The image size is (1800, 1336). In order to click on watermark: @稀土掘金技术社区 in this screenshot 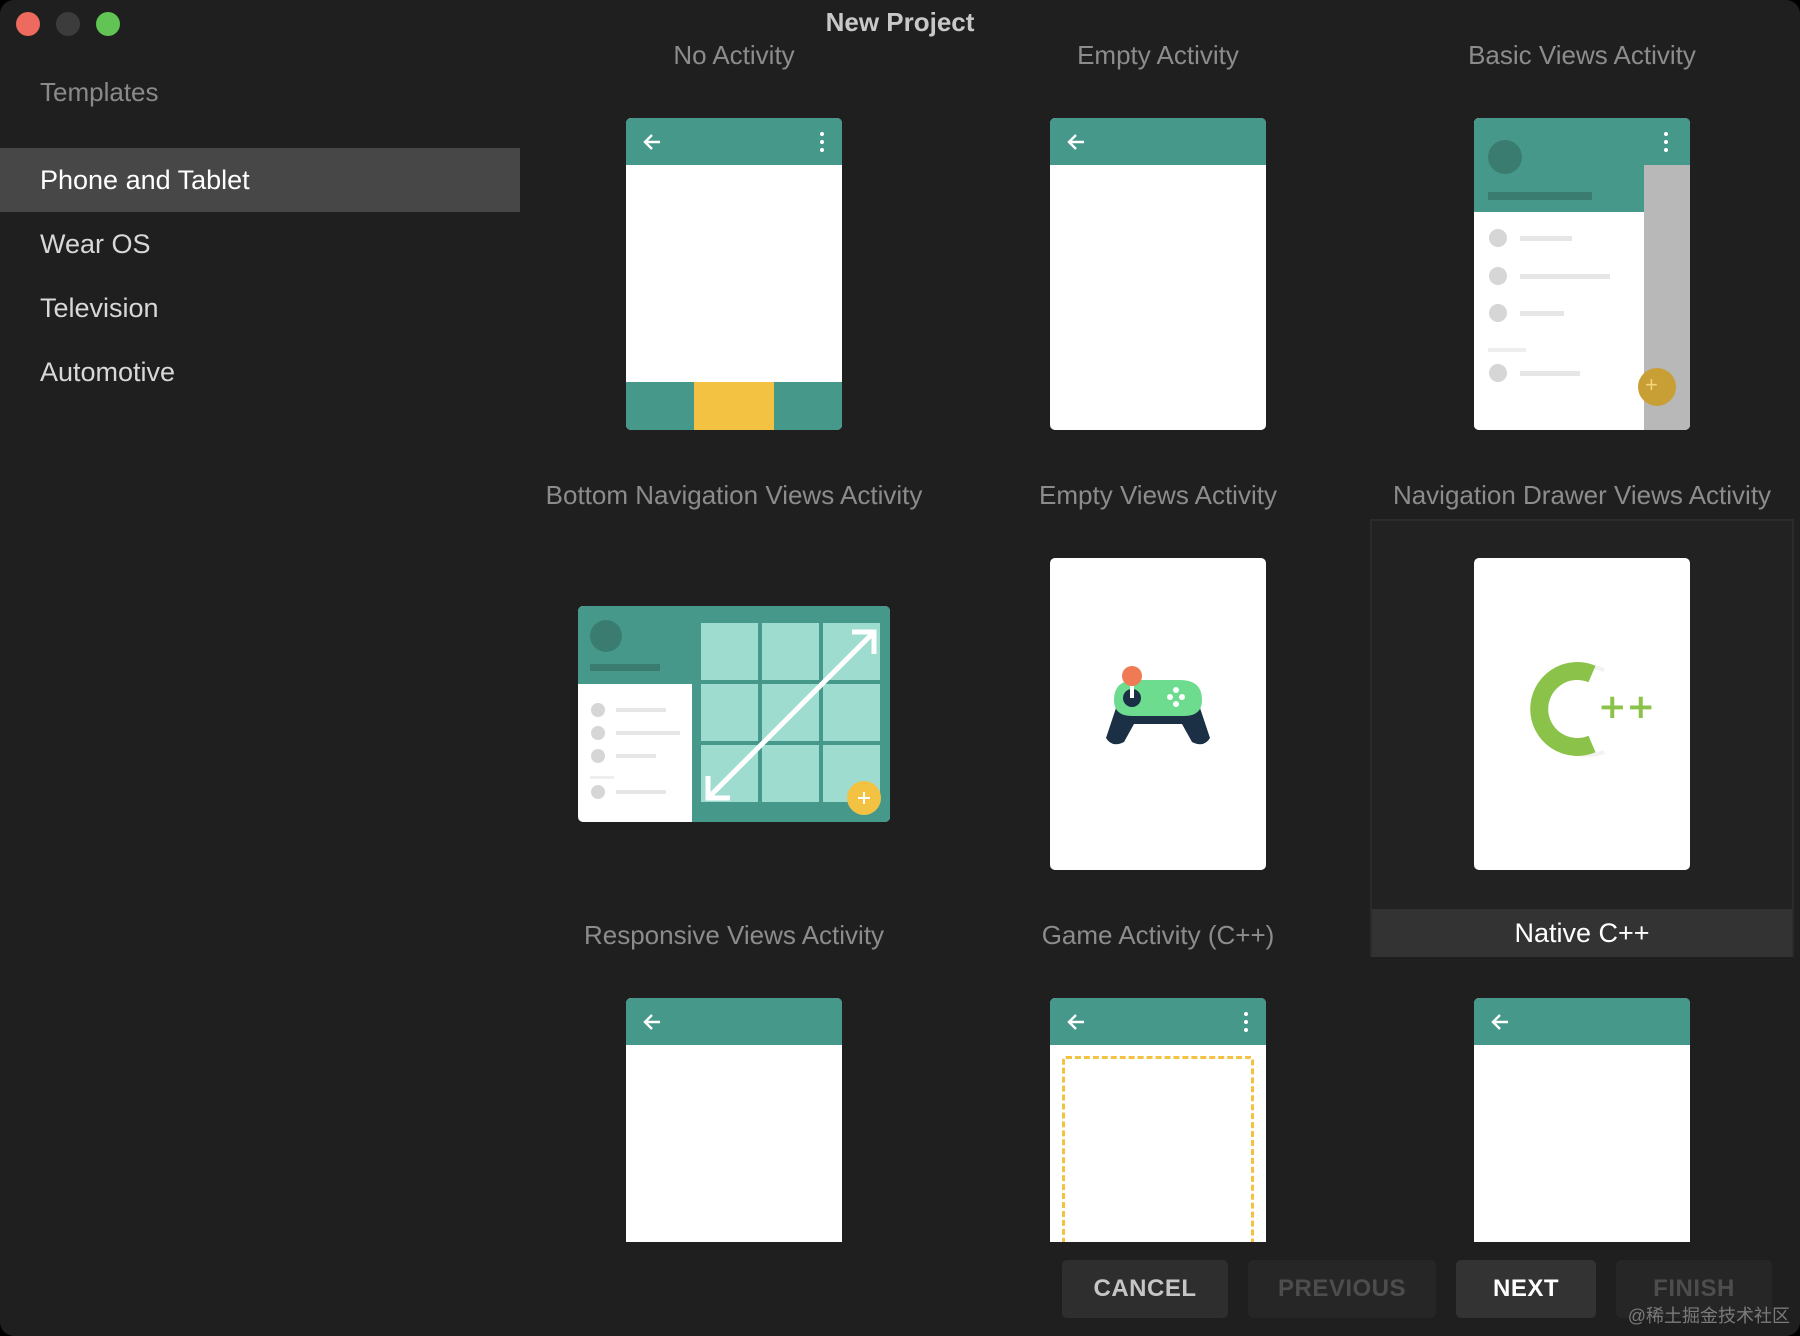, I will do `click(1708, 1316)`.